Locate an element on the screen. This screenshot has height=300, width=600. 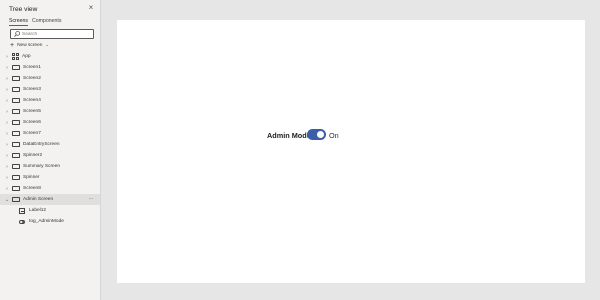
new-screen-label: New screen is located at coordinates (30, 45).